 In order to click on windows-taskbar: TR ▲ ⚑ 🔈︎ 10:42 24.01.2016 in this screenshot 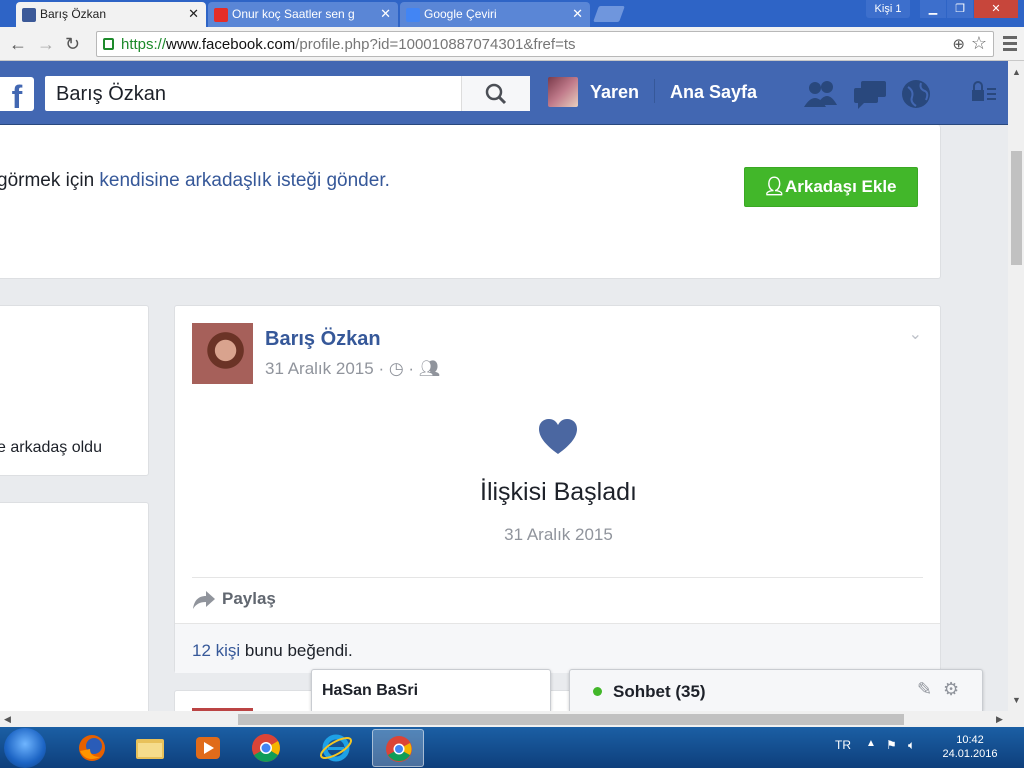, I will do `click(512, 747)`.